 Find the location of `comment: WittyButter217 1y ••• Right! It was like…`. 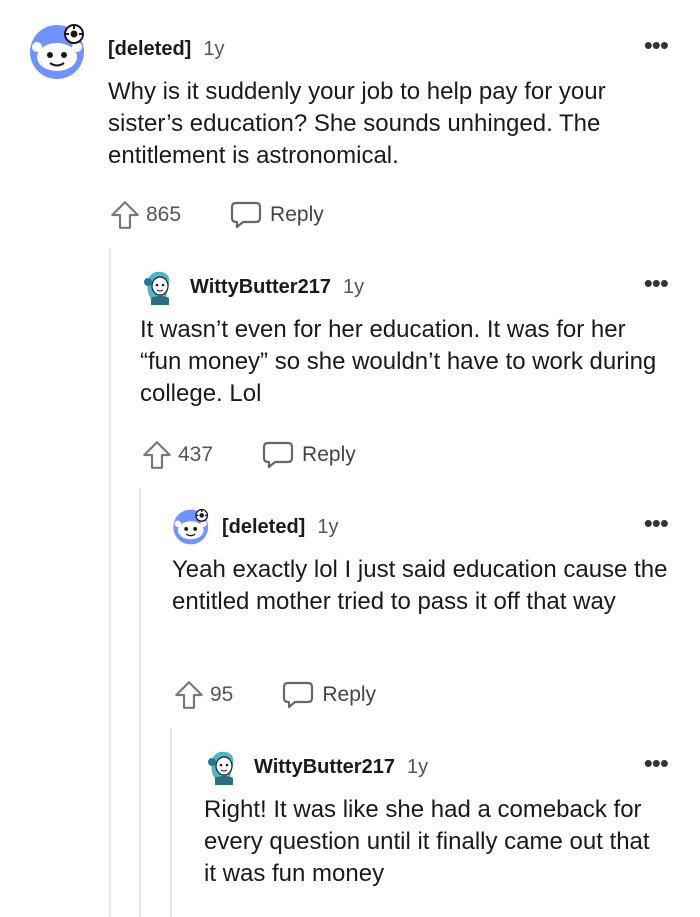

comment: WittyButter217 1y ••• Right! It was like… is located at coordinates (436, 828).